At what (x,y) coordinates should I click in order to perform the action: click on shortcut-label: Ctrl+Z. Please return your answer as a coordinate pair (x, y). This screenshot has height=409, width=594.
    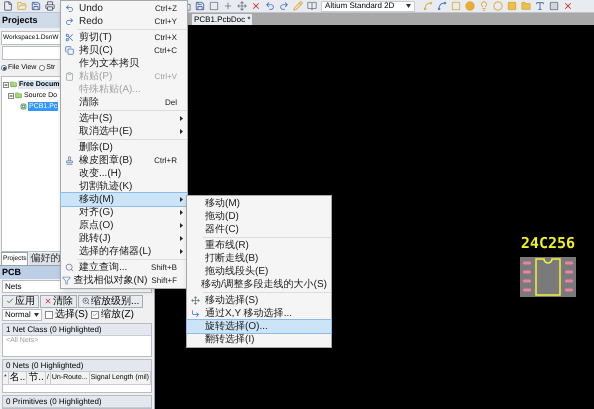
    Looking at the image, I should click on (166, 8).